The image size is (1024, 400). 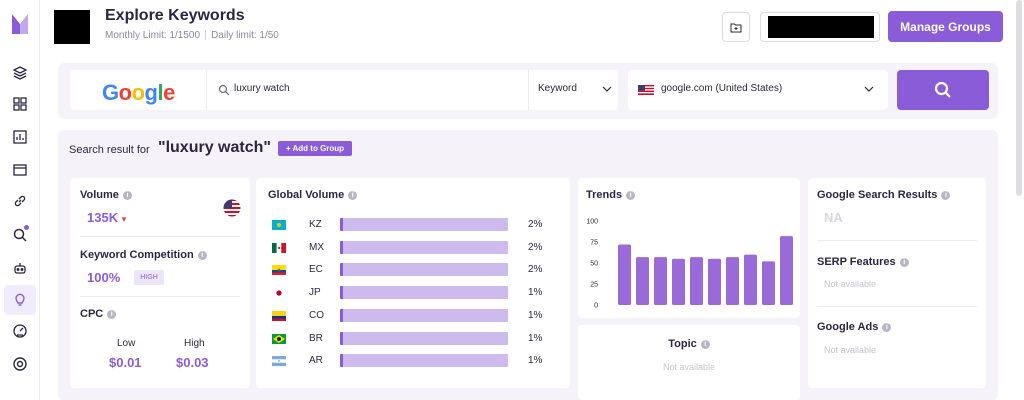 I want to click on global-volume-row: CO 1%, so click(x=407, y=315).